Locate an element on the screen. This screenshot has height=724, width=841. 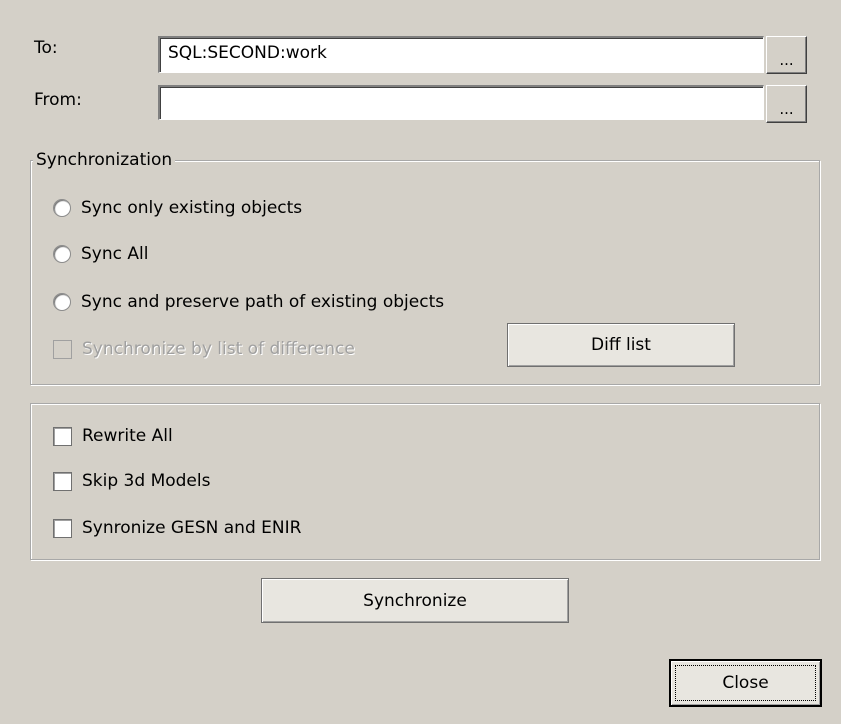
close-button: Close is located at coordinates (745, 683).